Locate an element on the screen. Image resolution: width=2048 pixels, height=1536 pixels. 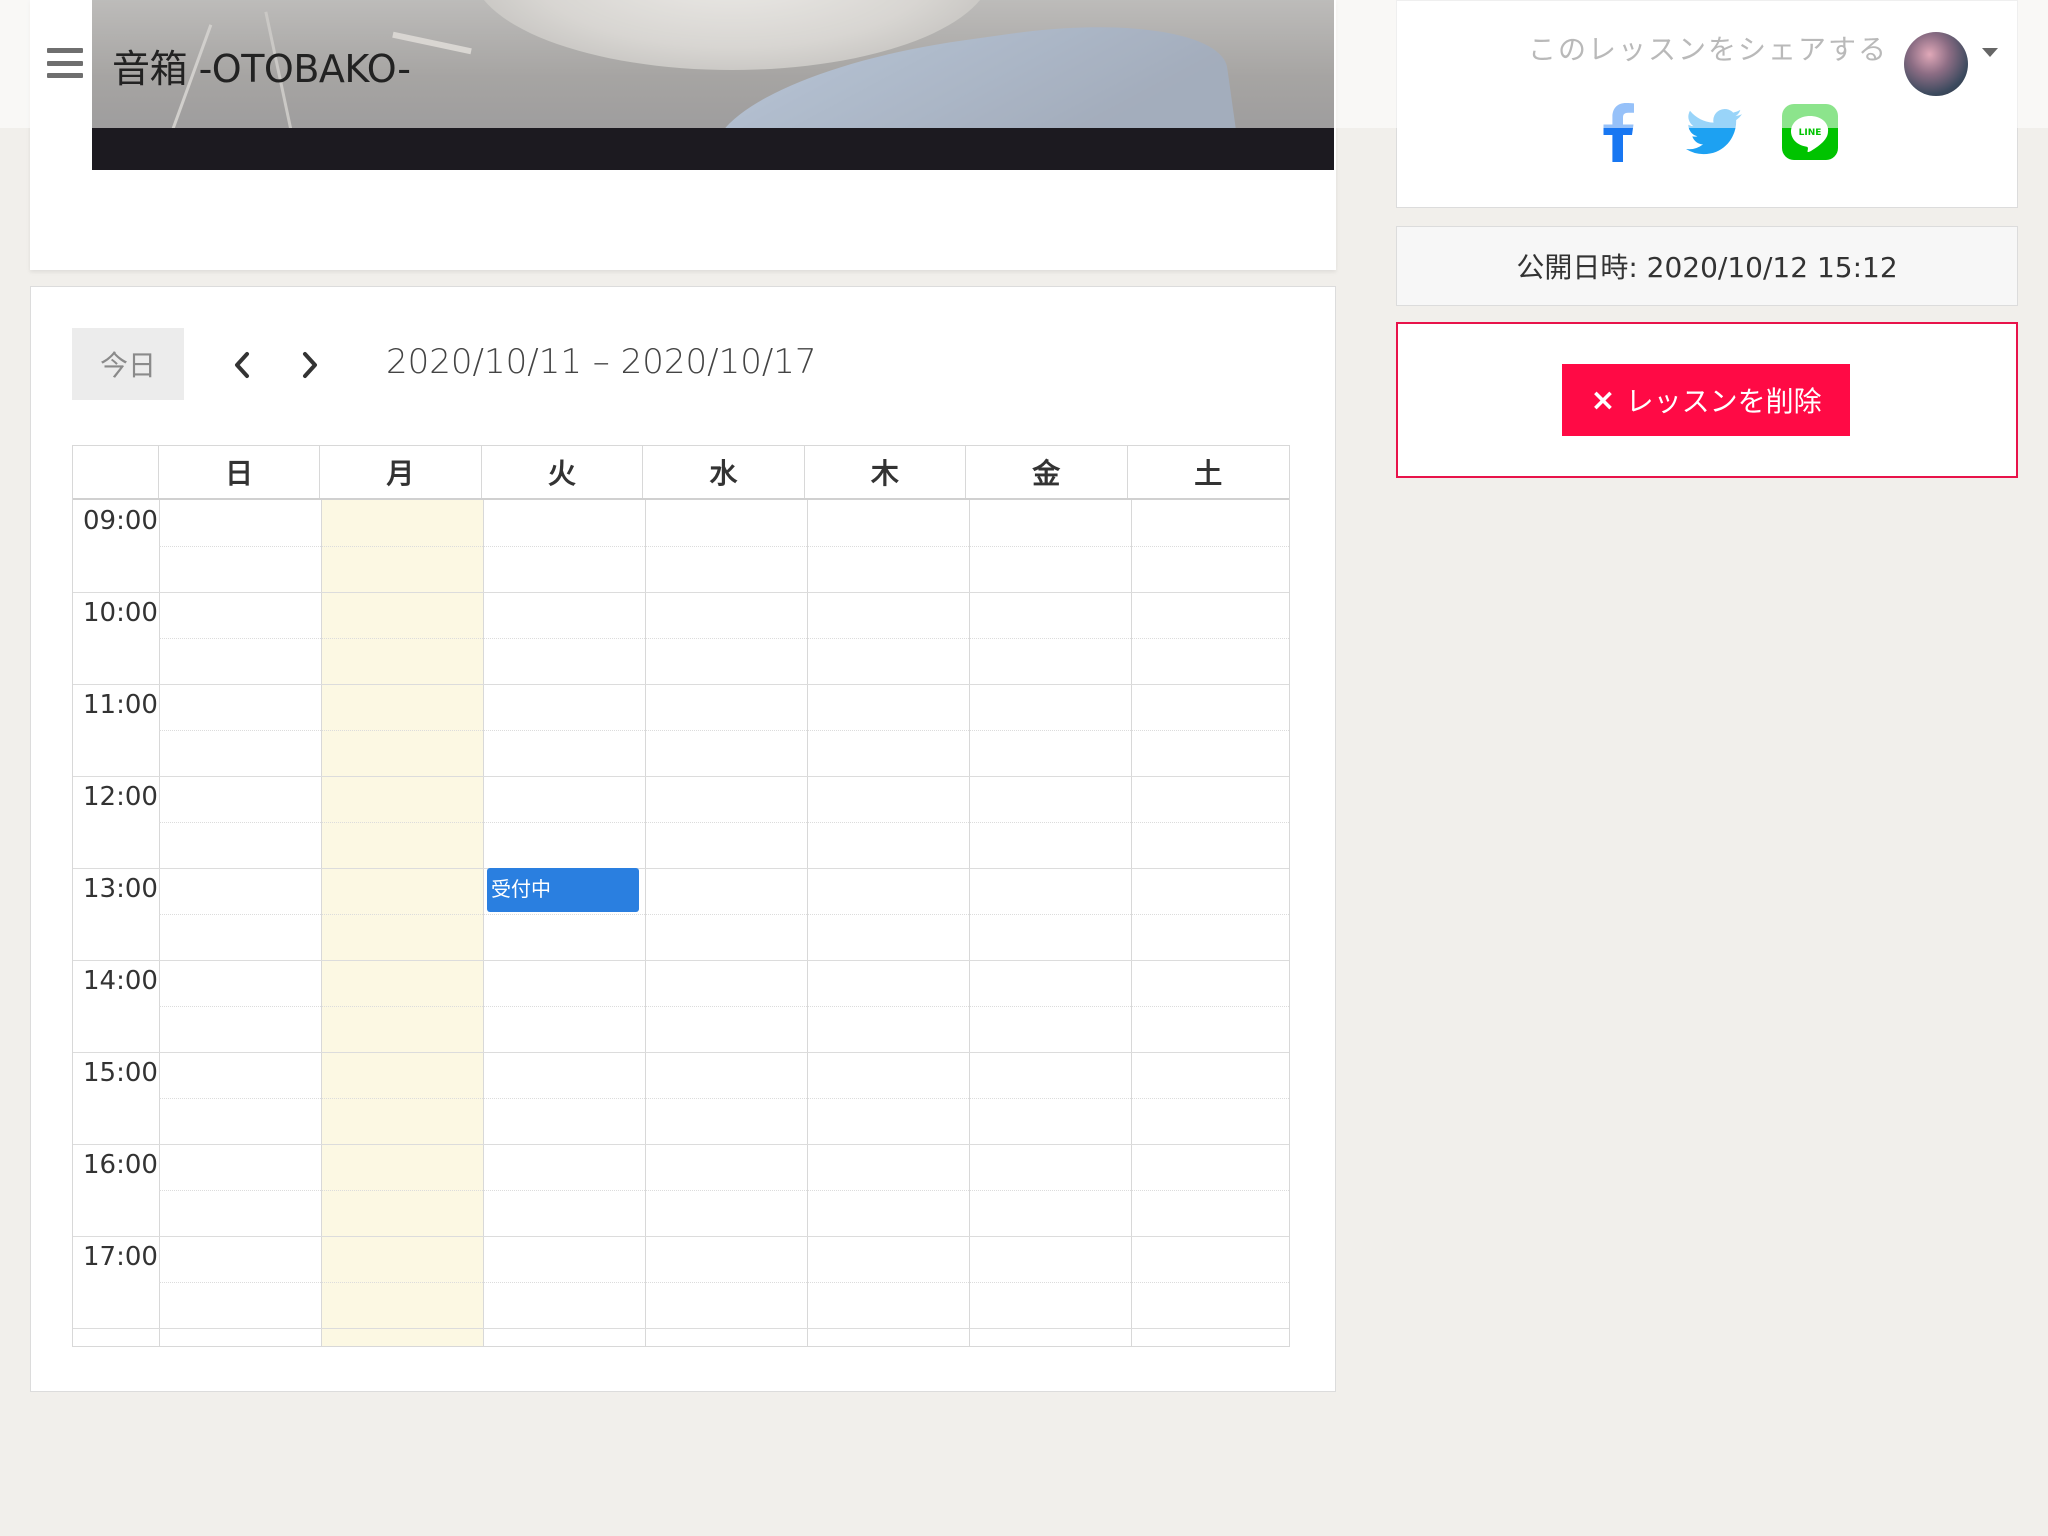
time-label: 11:00 is located at coordinates (120, 705).